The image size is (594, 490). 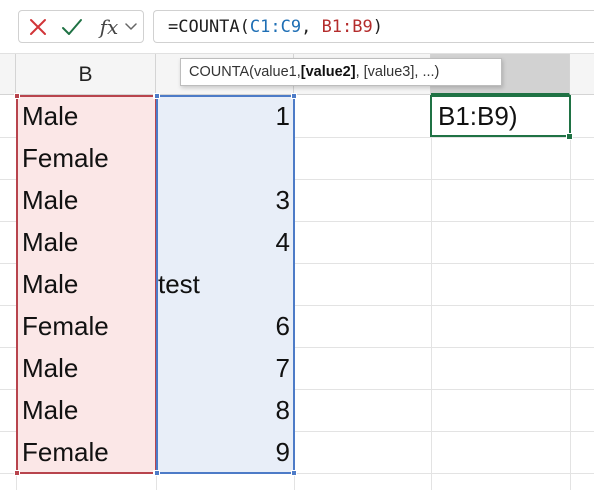 What do you see at coordinates (478, 115) in the screenshot?
I see `active-cell-text: B1:B9)` at bounding box center [478, 115].